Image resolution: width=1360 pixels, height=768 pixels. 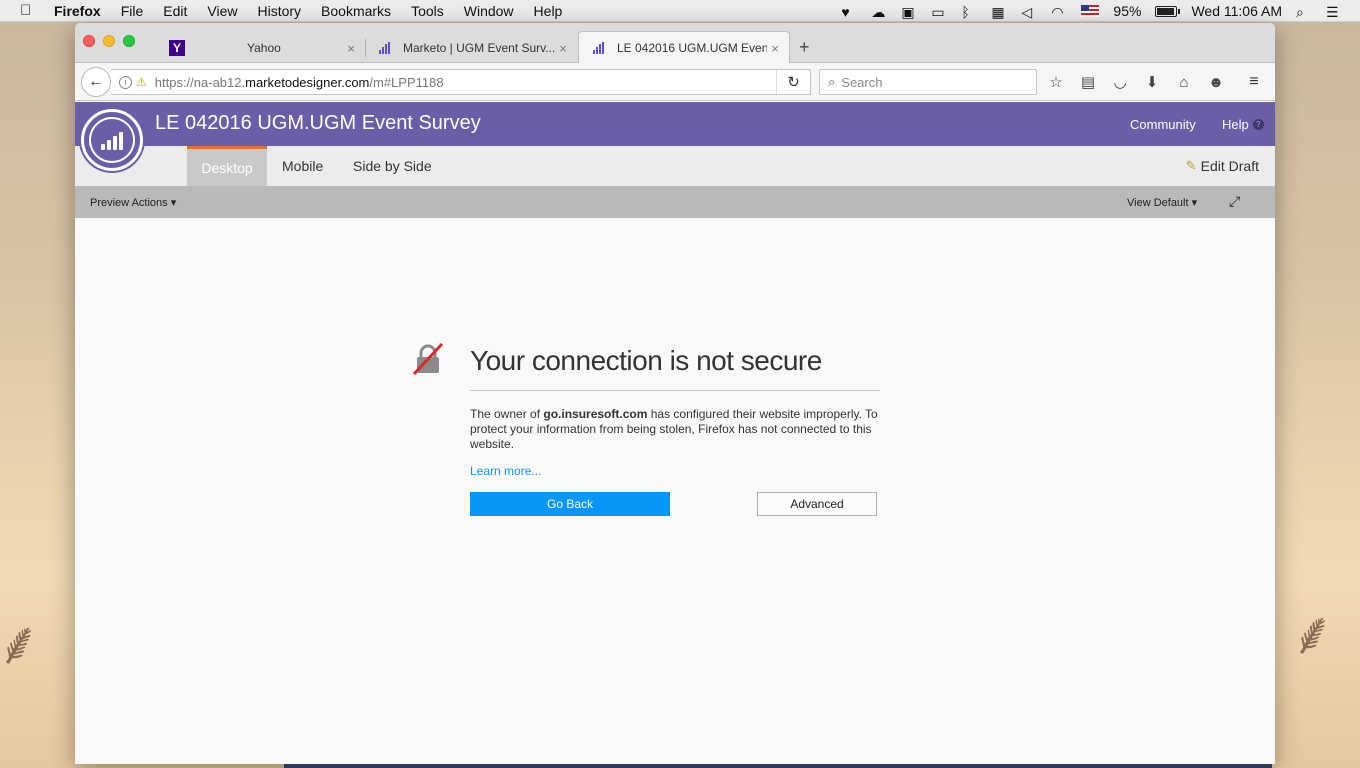 I want to click on expand-icon: ⤢, so click(x=1234, y=201).